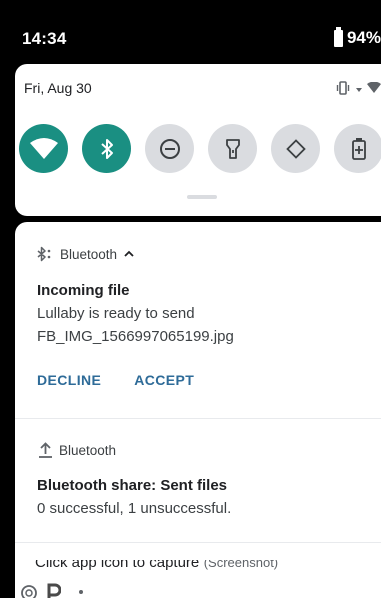 Image resolution: width=381 pixels, height=598 pixels. What do you see at coordinates (45, 450) in the screenshot?
I see `upload-icon` at bounding box center [45, 450].